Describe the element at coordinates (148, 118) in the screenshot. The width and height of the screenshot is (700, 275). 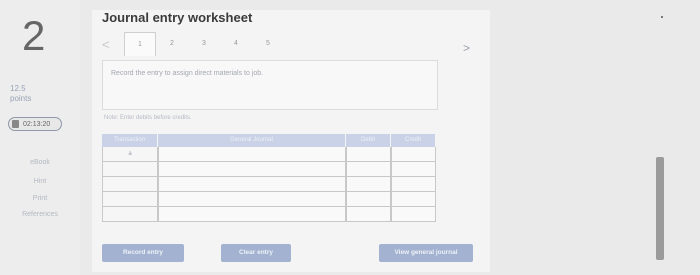
I see `note-text: Note: Enter debits before credits.` at that location.